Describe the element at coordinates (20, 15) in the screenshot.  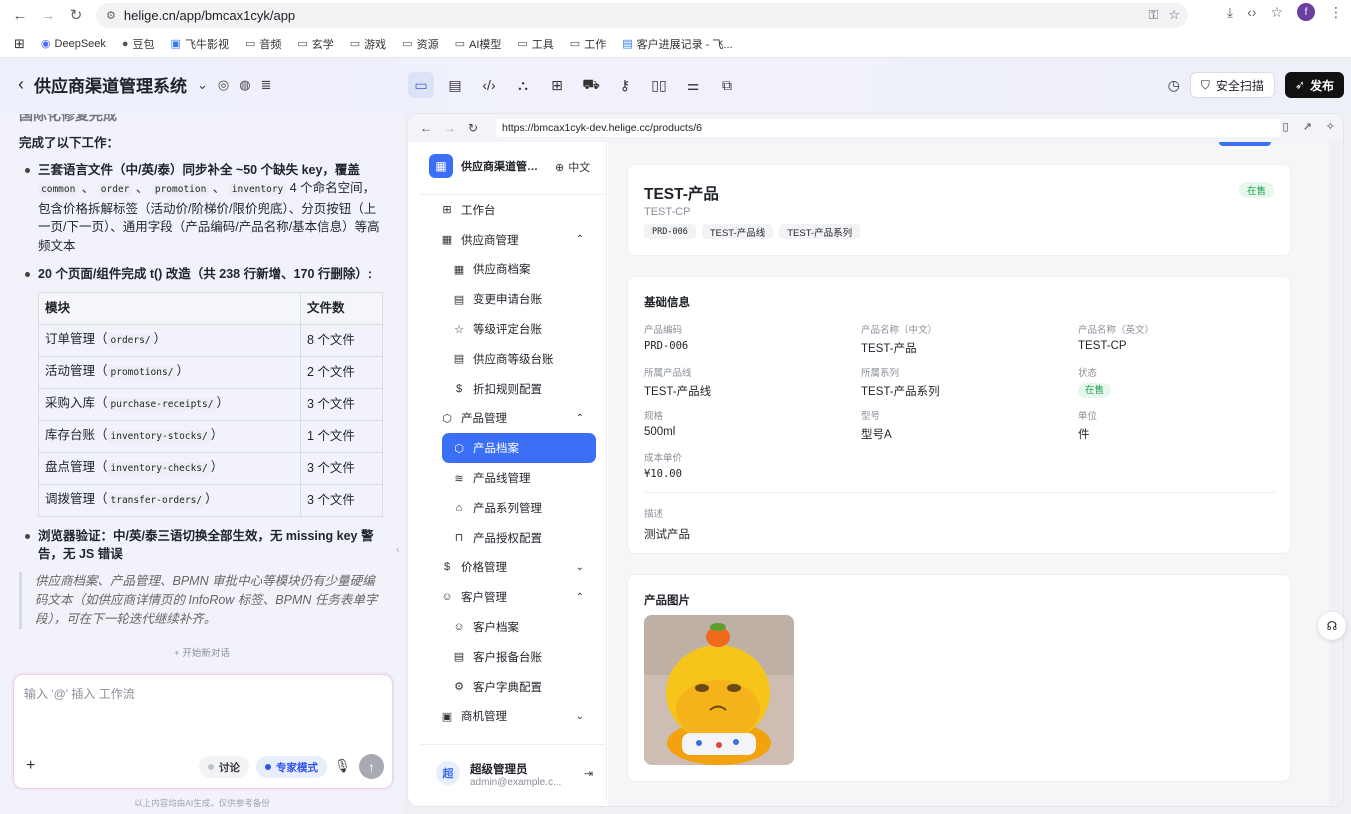
I see `back-icon: ←` at that location.